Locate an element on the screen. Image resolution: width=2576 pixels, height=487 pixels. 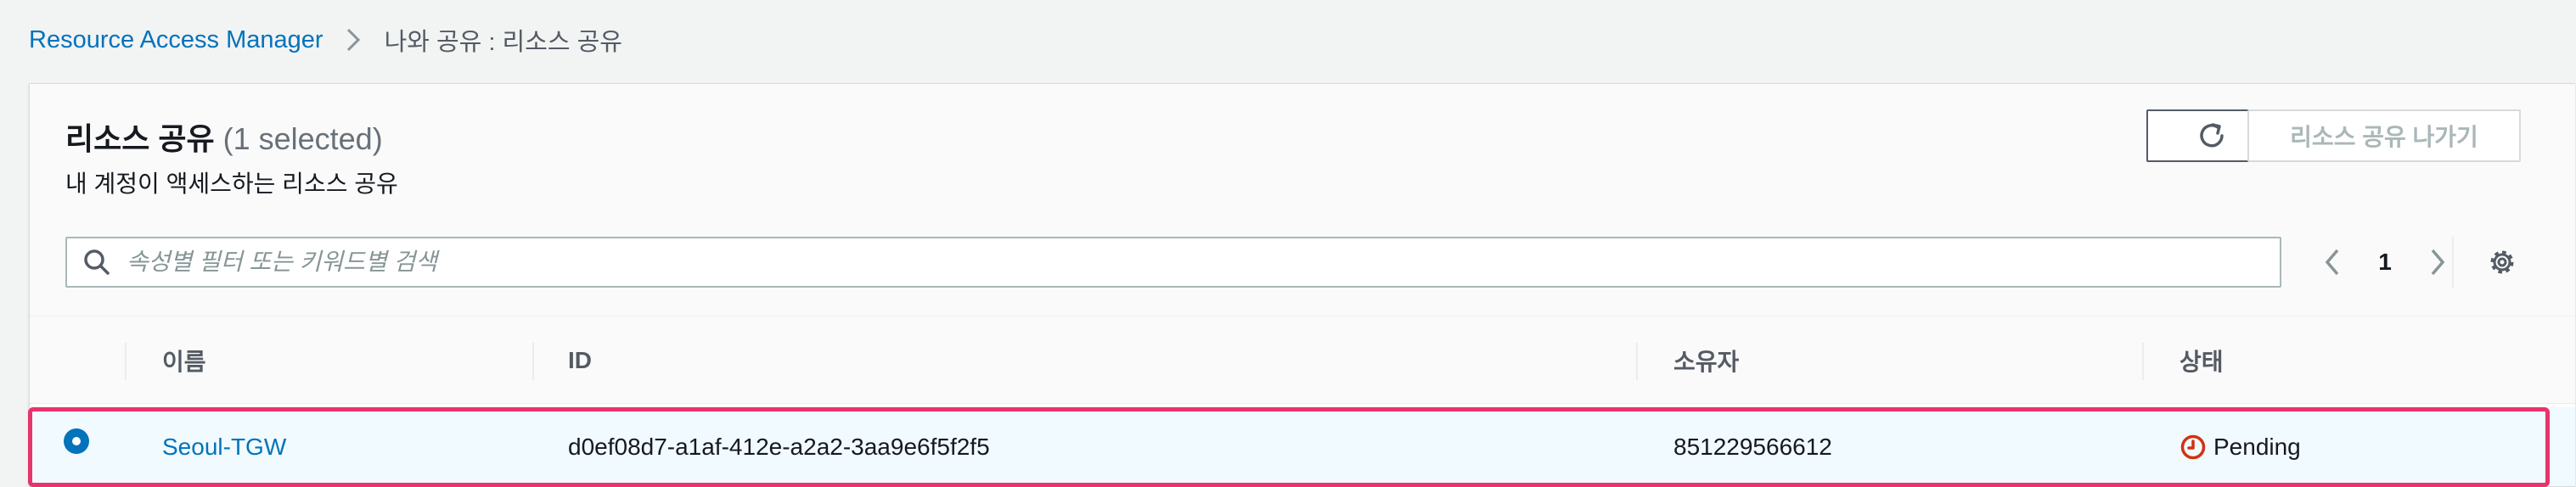
radio-dot is located at coordinates (76, 441).